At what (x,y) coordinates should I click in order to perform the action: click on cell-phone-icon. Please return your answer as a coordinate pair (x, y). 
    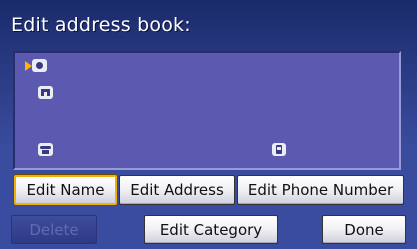
    Looking at the image, I should click on (279, 149).